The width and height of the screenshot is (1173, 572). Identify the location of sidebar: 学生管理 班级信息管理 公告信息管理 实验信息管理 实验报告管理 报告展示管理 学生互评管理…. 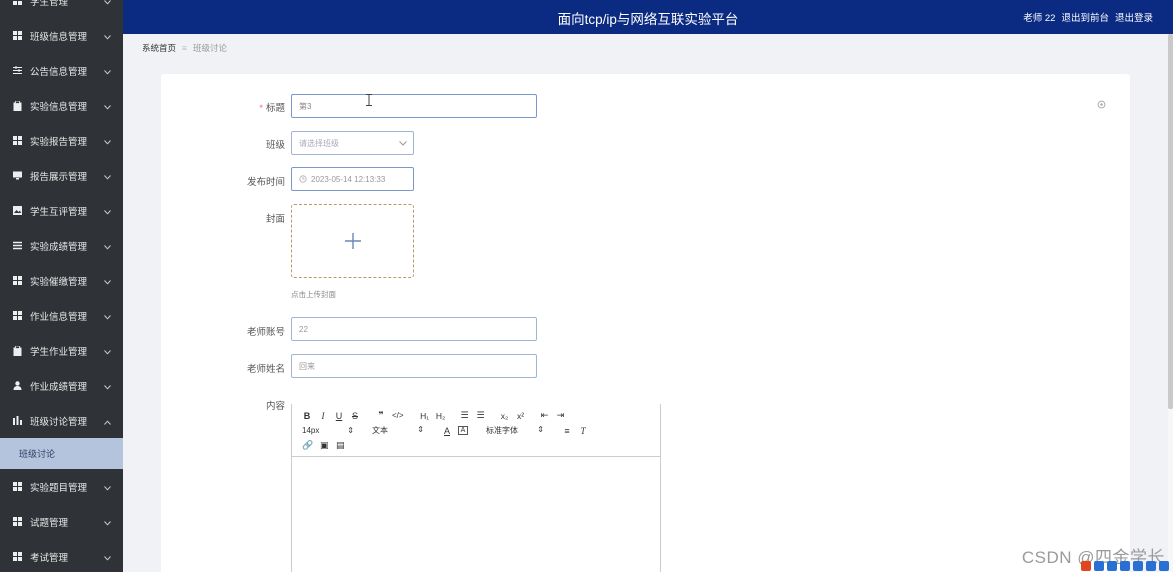
(61, 286).